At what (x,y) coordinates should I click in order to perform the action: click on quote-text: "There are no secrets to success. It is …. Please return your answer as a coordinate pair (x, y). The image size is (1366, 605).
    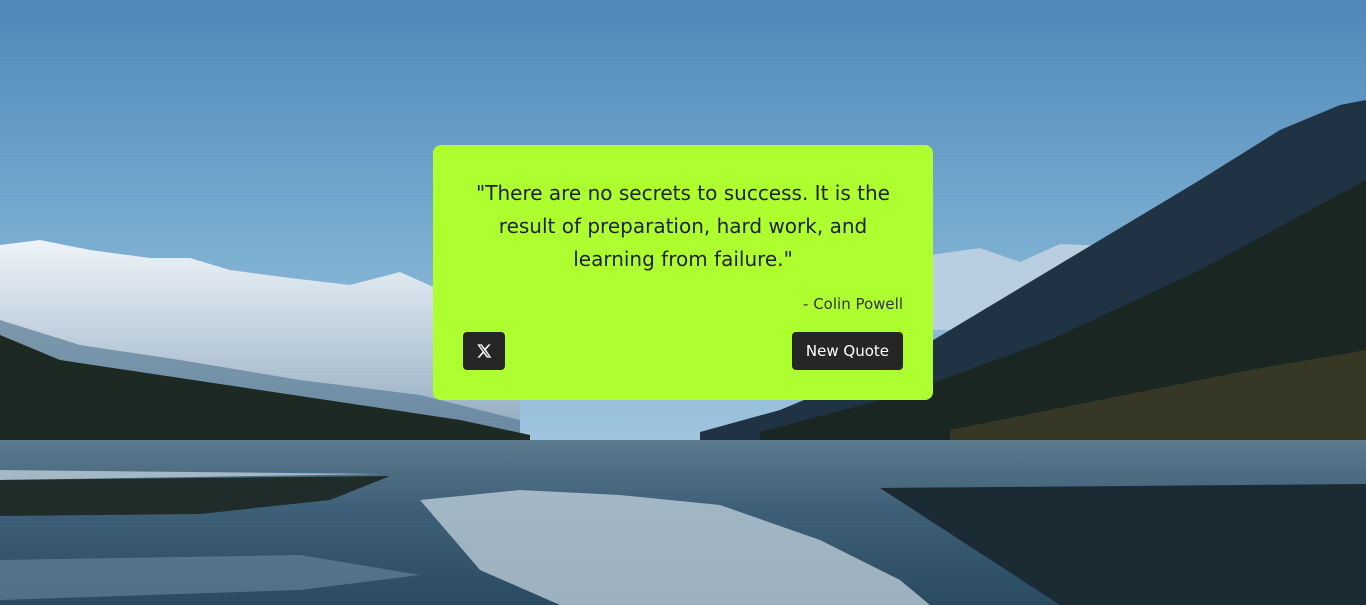
    Looking at the image, I should click on (683, 226).